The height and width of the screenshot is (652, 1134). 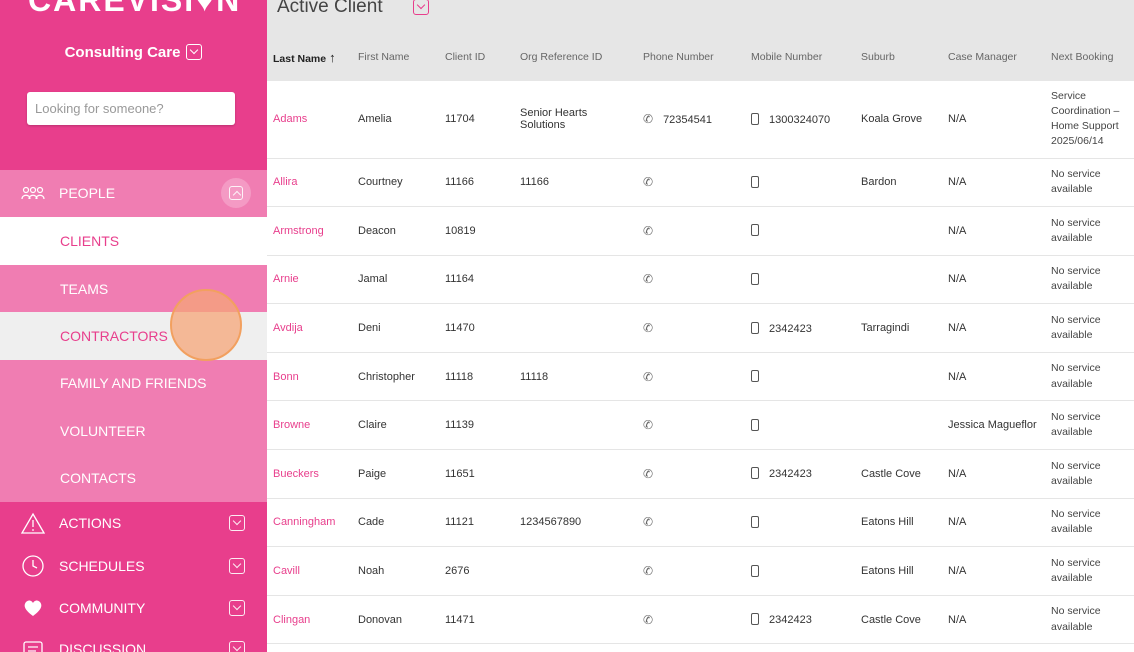 What do you see at coordinates (133, 431) in the screenshot?
I see `nav-item-volunteer: VOLUNTEER` at bounding box center [133, 431].